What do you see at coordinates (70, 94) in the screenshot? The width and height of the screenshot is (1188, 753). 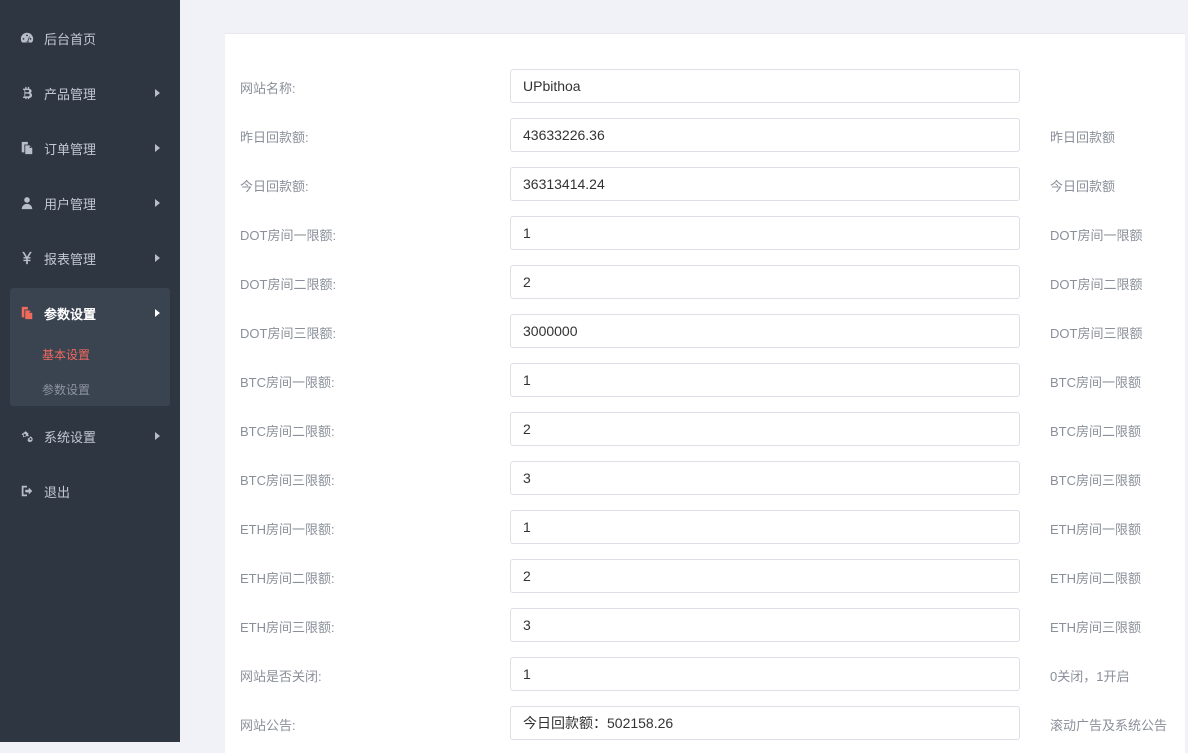 I see `sidebar-item-label: 产品管理` at bounding box center [70, 94].